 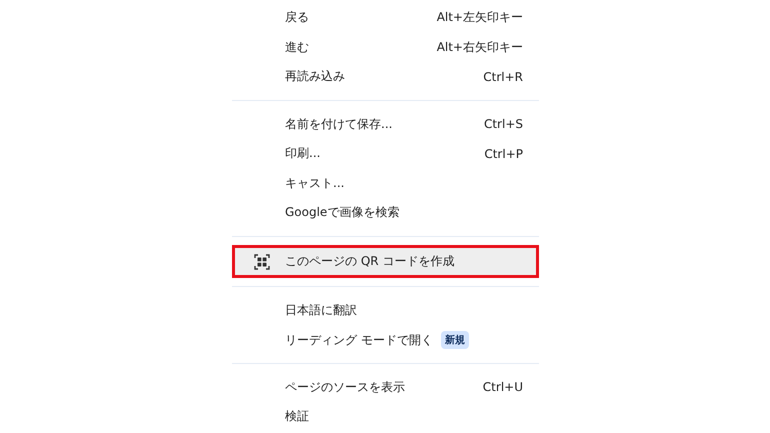 What do you see at coordinates (385, 153) in the screenshot?
I see `menu-item: 印刷... Ctrl+P` at bounding box center [385, 153].